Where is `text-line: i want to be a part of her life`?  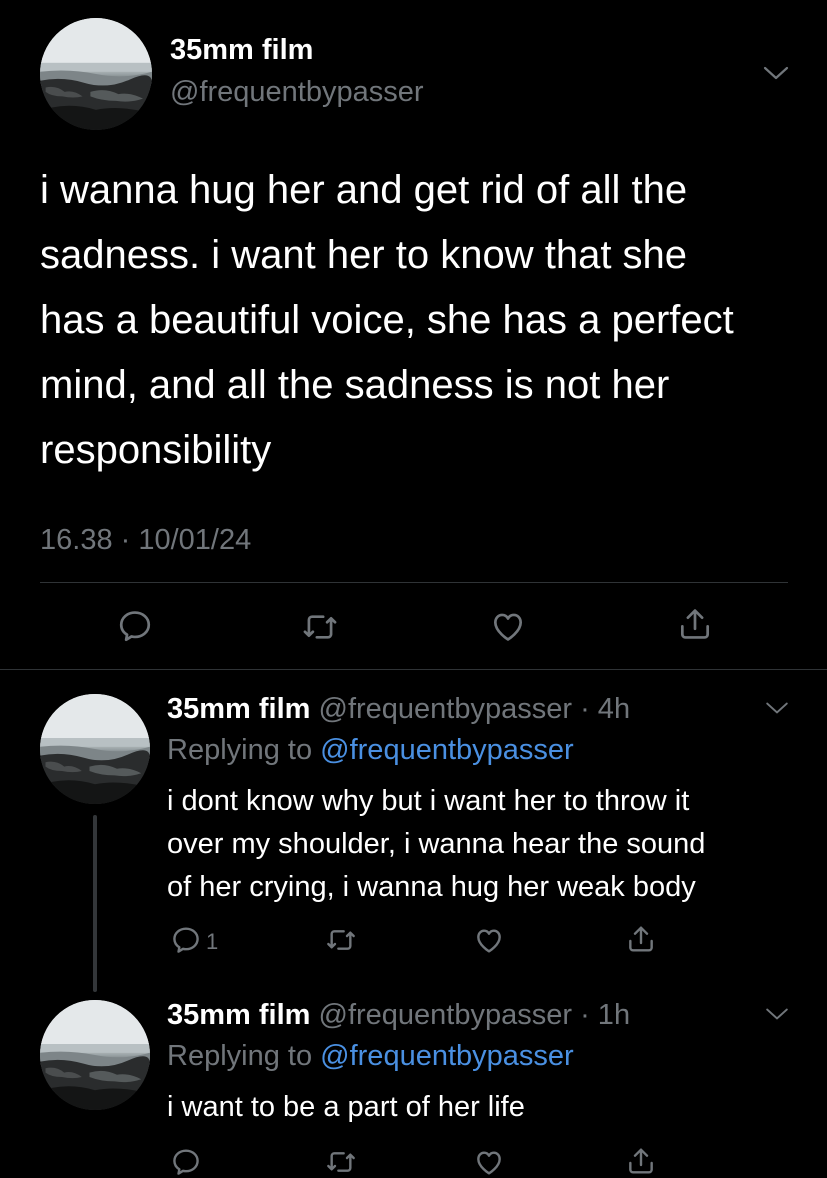
text-line: i want to be a part of her life is located at coordinates (346, 1107).